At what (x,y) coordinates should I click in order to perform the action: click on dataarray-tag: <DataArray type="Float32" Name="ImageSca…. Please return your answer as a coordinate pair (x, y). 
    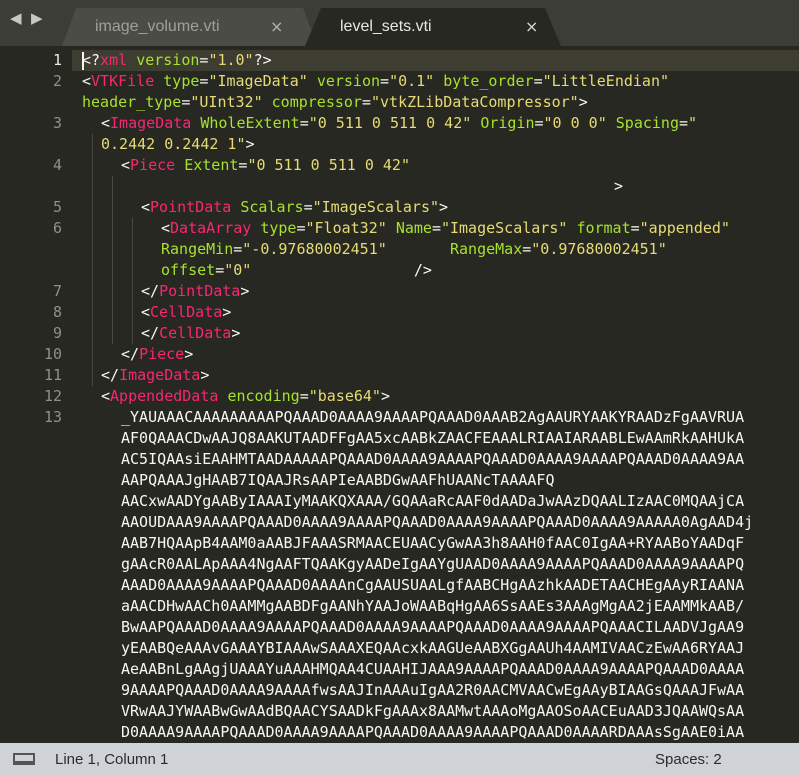
    Looking at the image, I should click on (445, 228).